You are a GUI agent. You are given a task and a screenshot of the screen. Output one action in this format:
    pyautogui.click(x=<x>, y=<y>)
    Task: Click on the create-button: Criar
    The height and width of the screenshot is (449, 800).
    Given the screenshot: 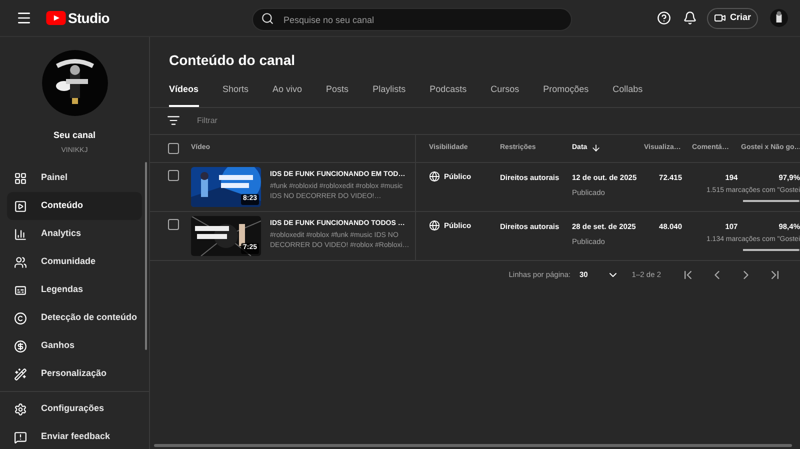 What is the action you would take?
    pyautogui.click(x=732, y=18)
    